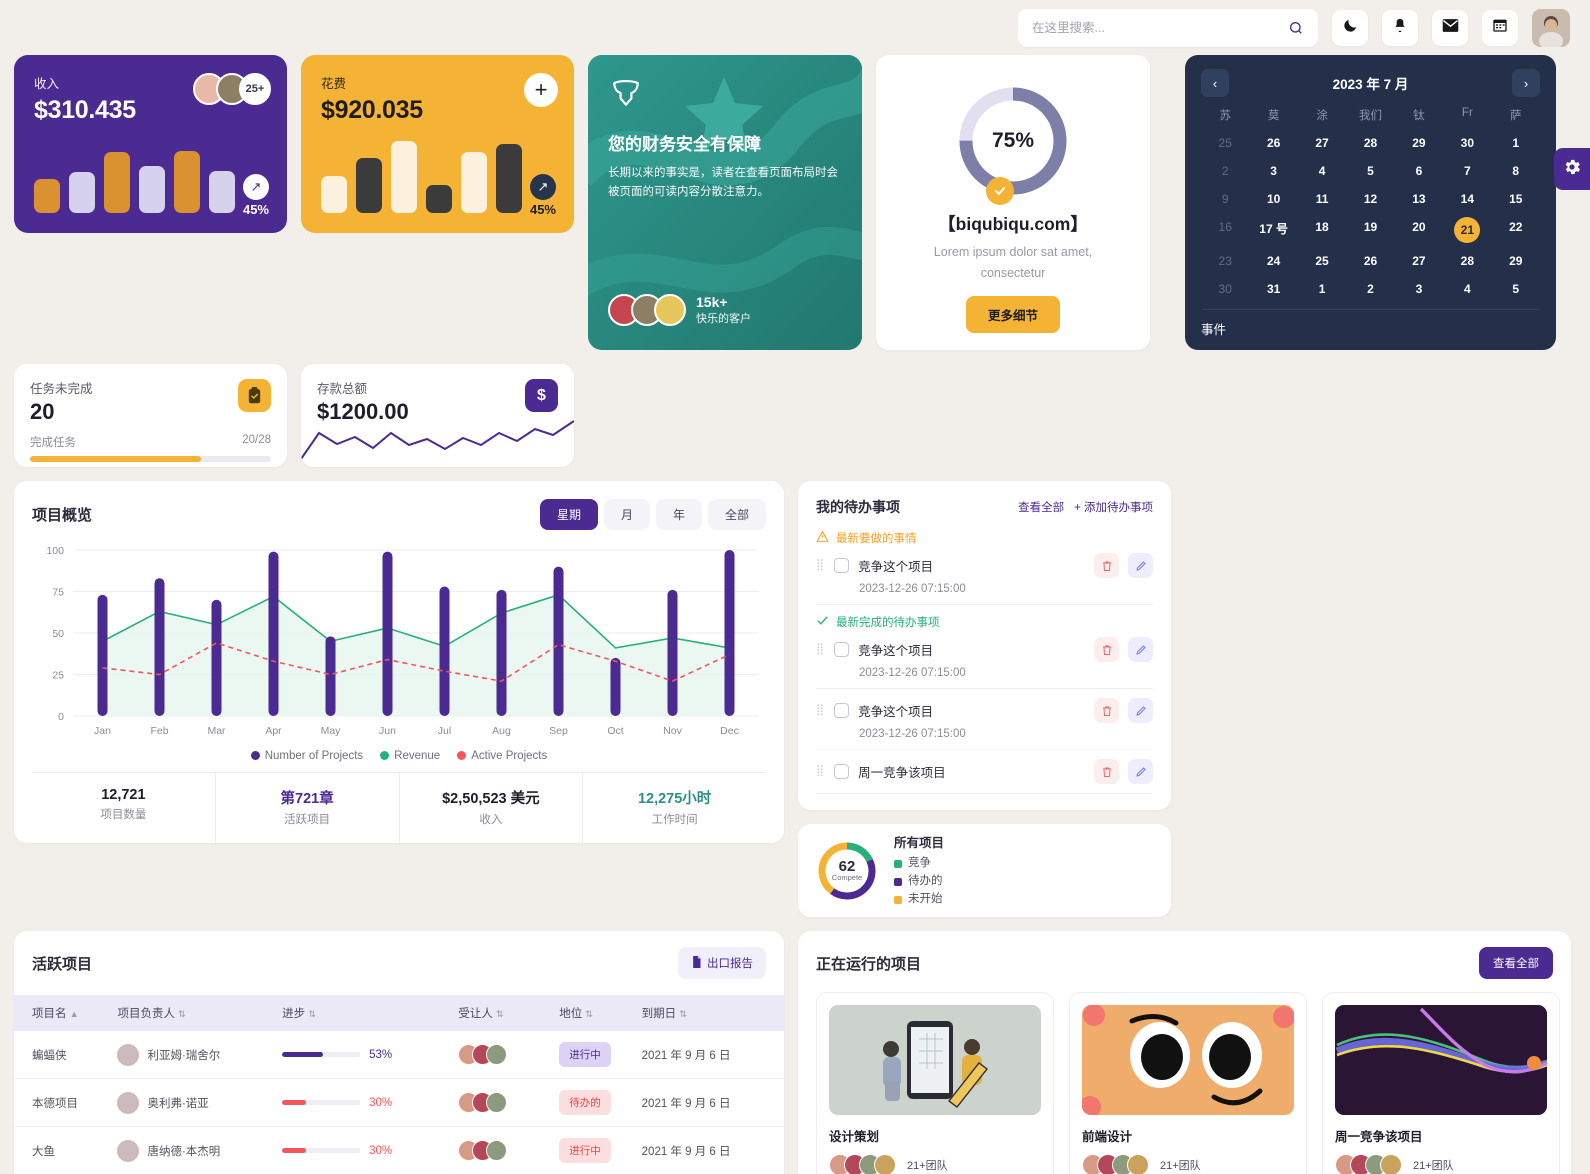 The image size is (1590, 1174). I want to click on table-column-header: 进步 ⇅, so click(370, 1013).